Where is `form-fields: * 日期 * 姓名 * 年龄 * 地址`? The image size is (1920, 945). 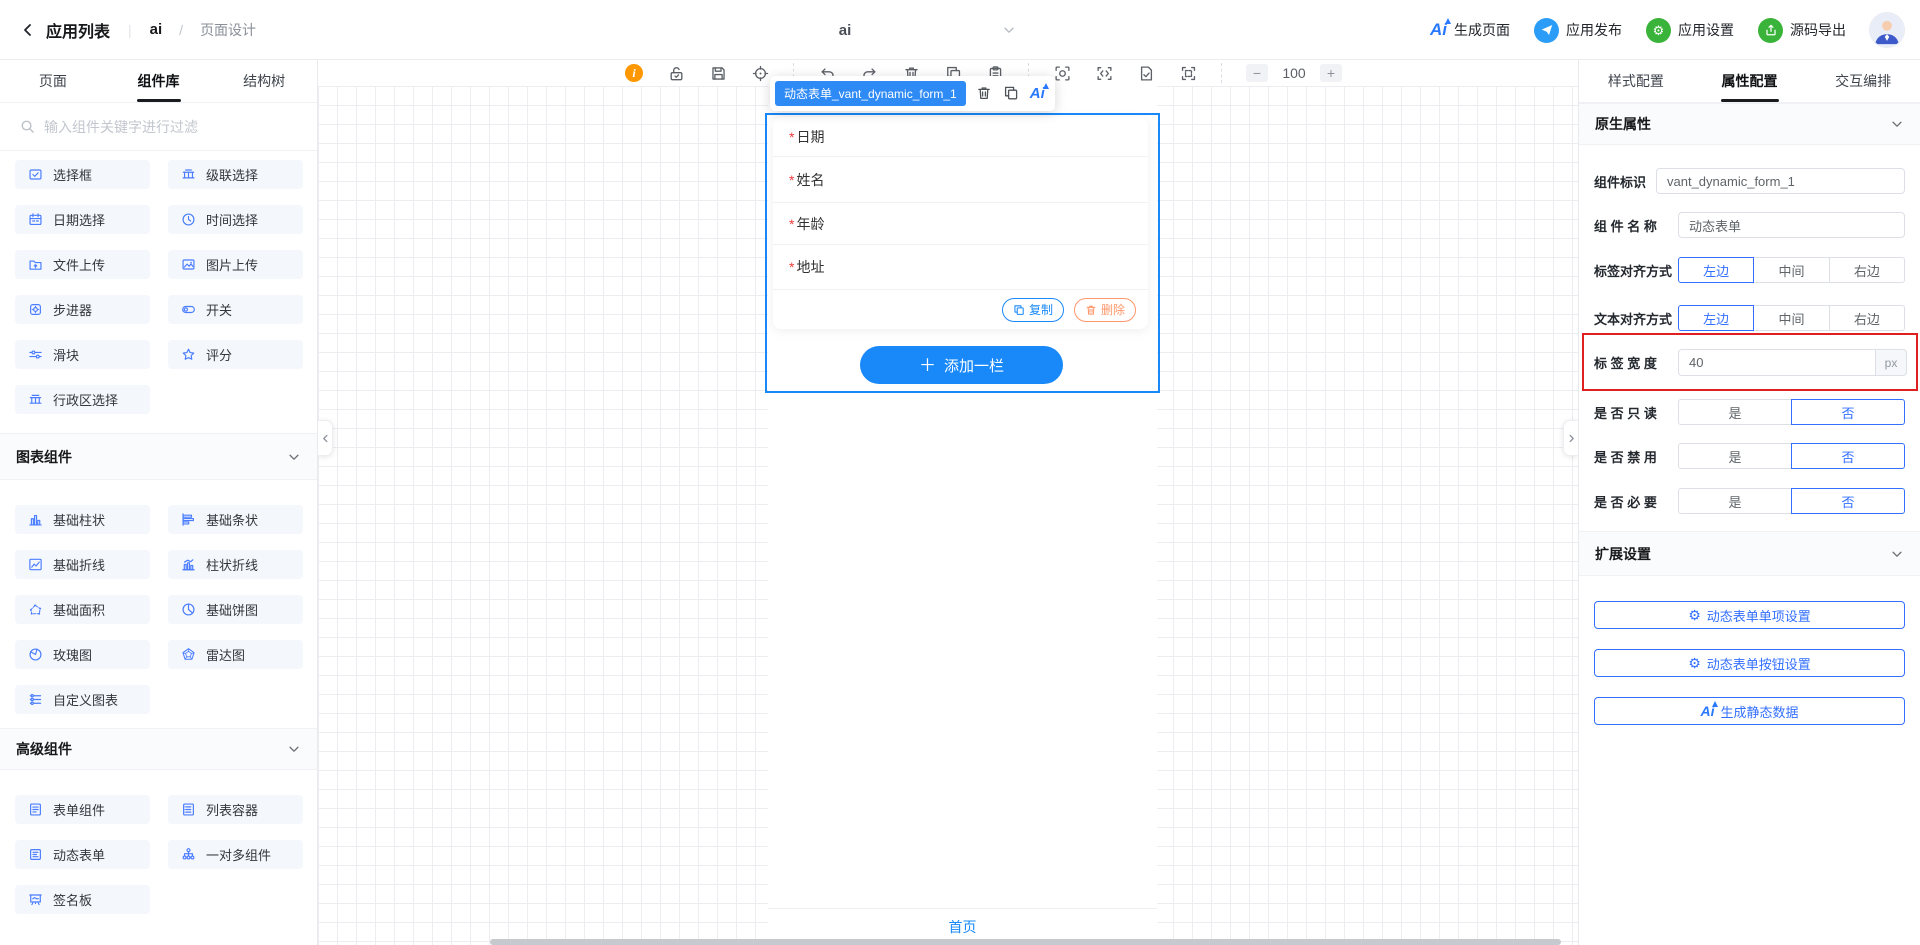
form-fields: * 日期 * 姓名 * 年龄 * 地址 is located at coordinates (960, 203).